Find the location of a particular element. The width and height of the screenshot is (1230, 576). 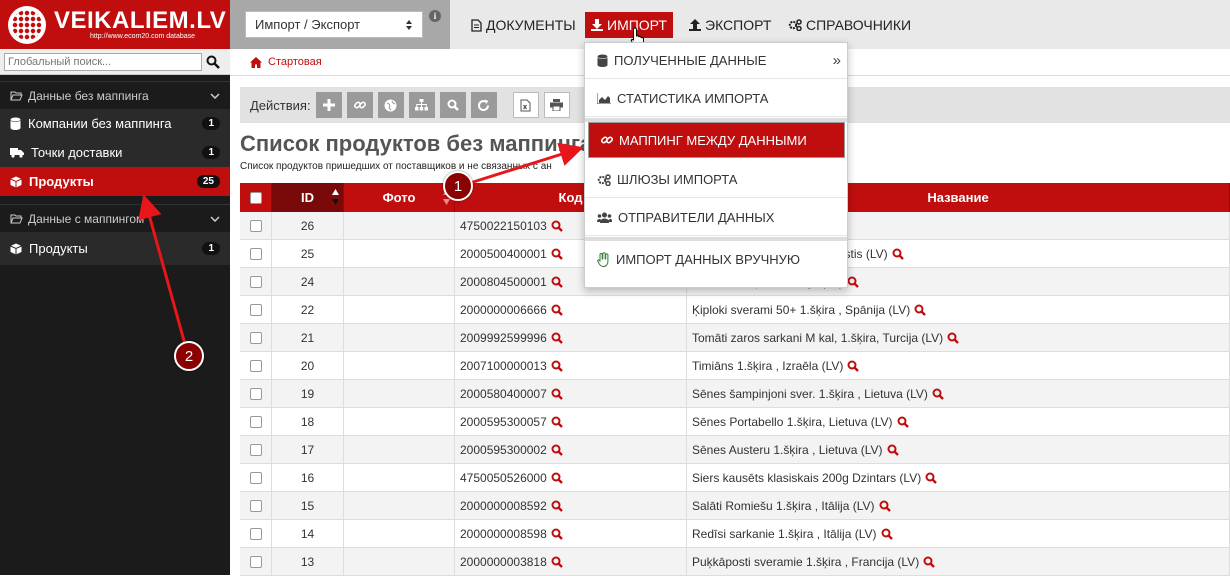

globe-button is located at coordinates (390, 105).